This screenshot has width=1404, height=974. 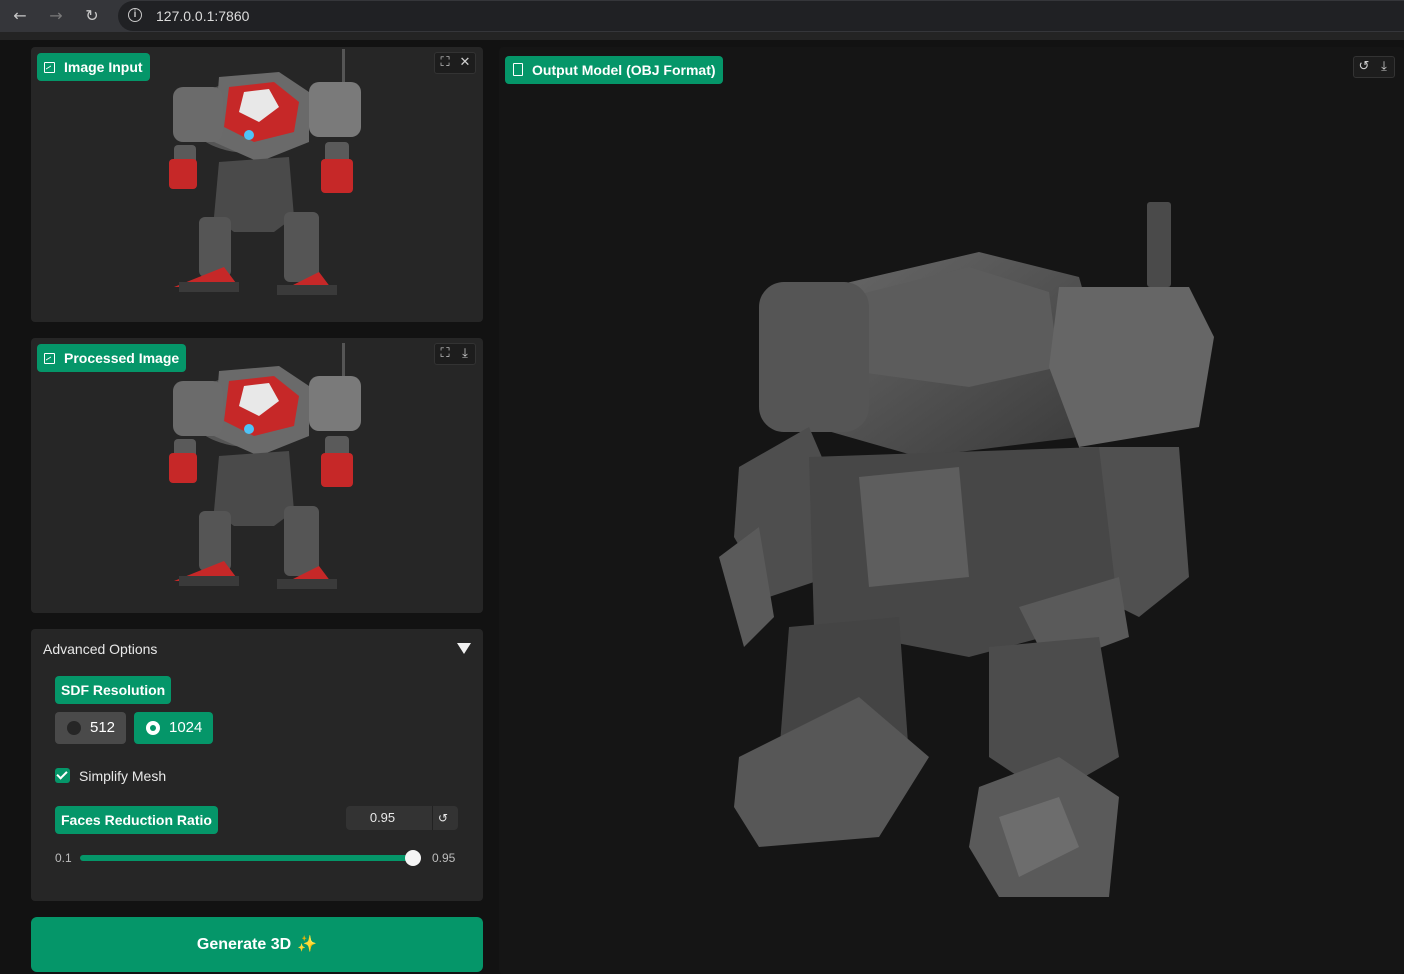 What do you see at coordinates (518, 69) in the screenshot?
I see `file-icon` at bounding box center [518, 69].